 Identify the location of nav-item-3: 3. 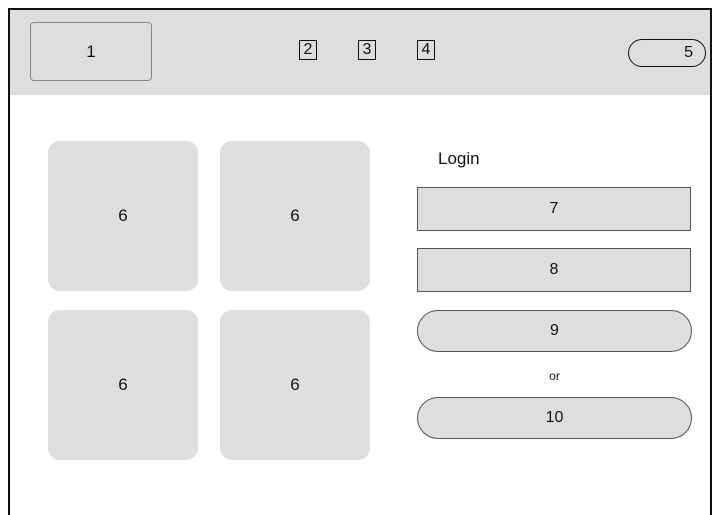
(367, 50).